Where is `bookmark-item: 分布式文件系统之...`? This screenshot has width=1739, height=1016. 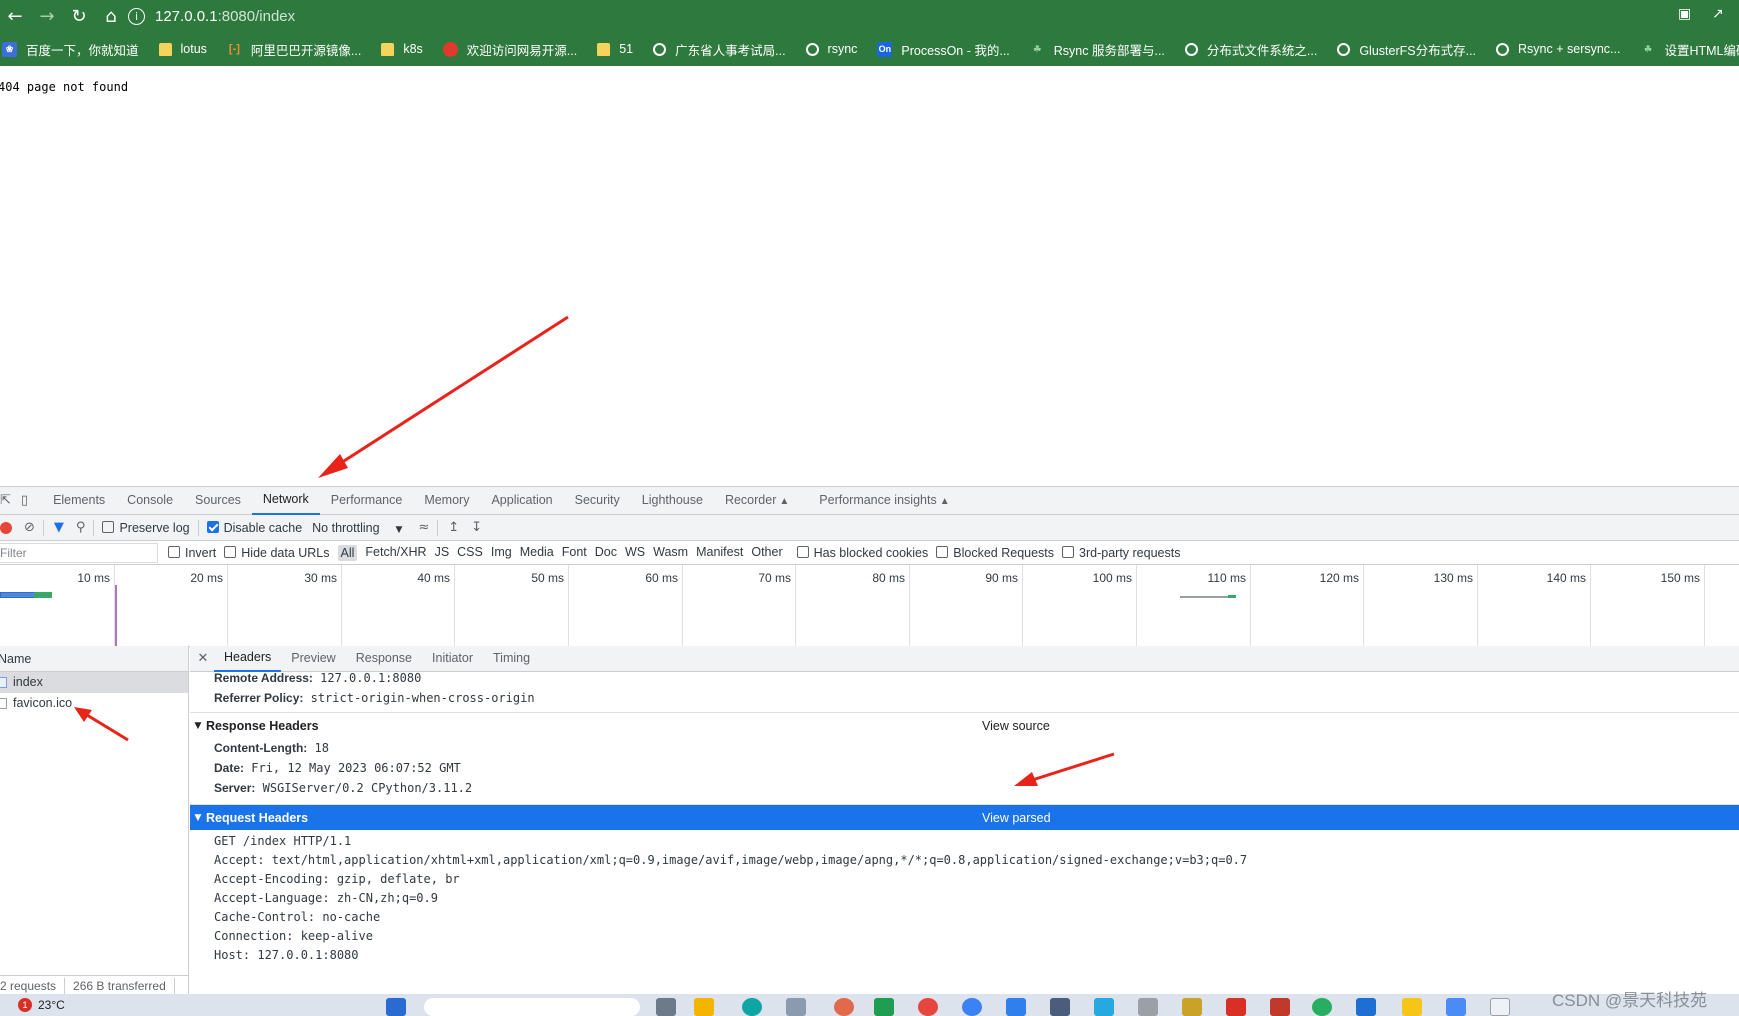 bookmark-item: 分布式文件系统之... is located at coordinates (1249, 49).